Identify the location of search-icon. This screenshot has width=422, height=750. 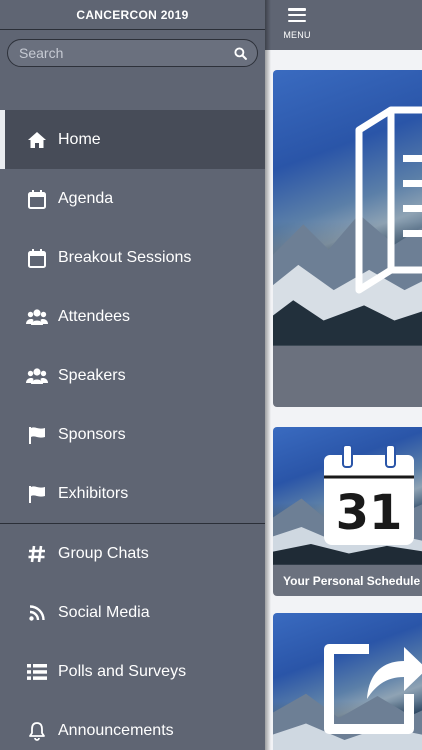
(240, 53).